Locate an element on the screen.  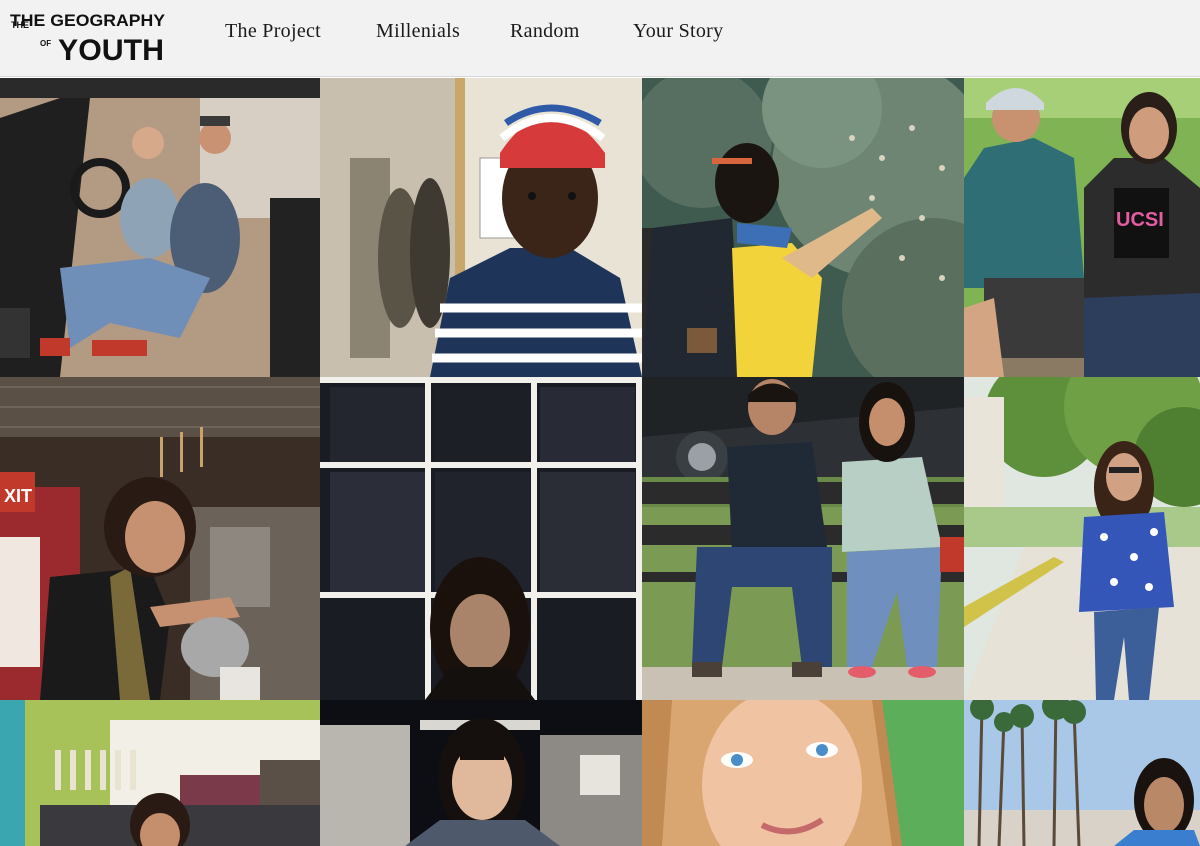
photo-jeep is located at coordinates (160, 227).